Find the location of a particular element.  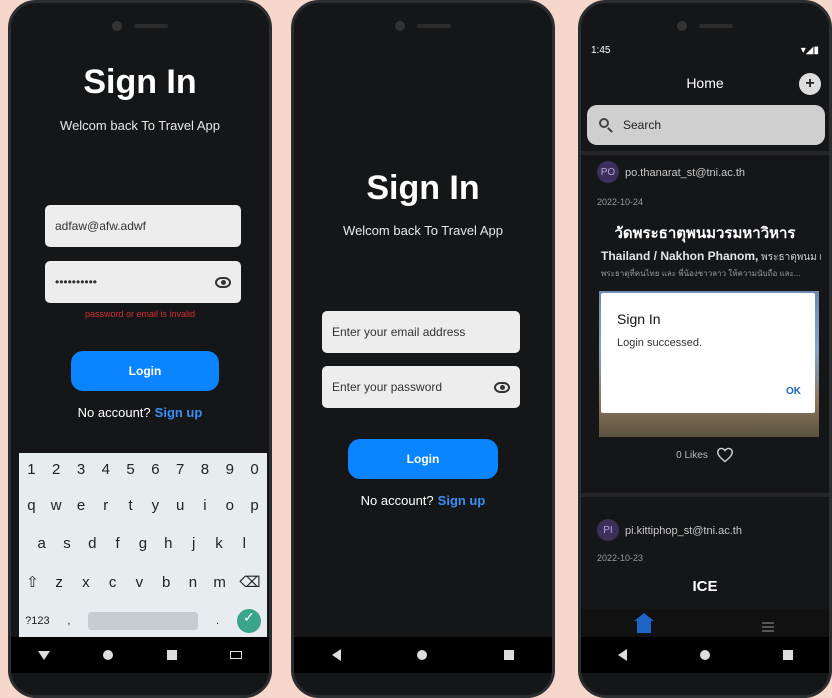

status-time: 1:45 is located at coordinates (601, 50).